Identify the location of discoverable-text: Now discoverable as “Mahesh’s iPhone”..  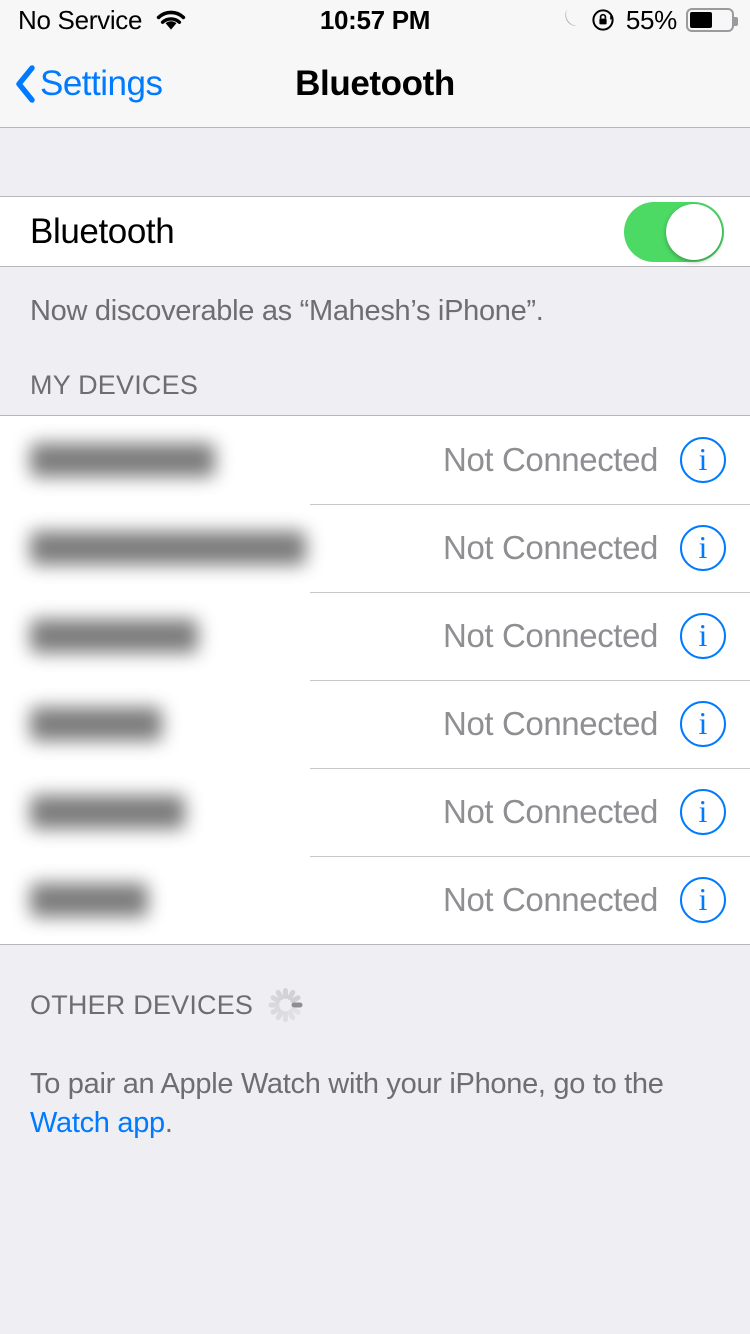
(287, 311).